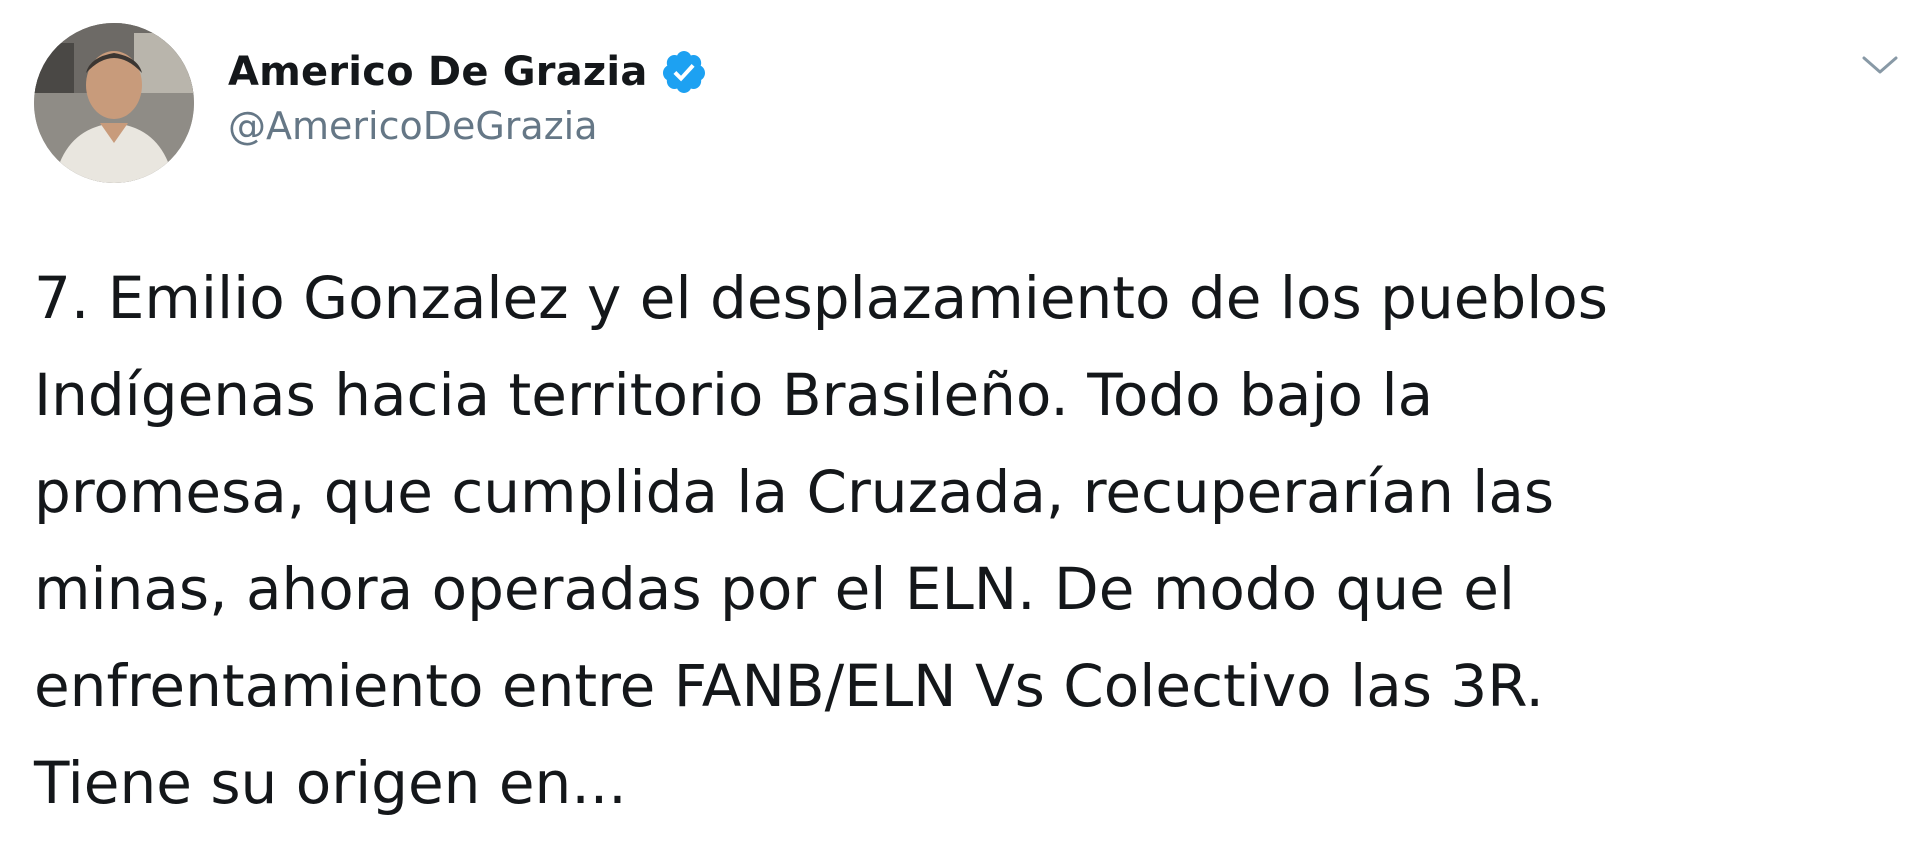 The width and height of the screenshot is (1920, 860). I want to click on author-block: Americo De Grazia @AmericoDeGrazia, so click(468, 96).